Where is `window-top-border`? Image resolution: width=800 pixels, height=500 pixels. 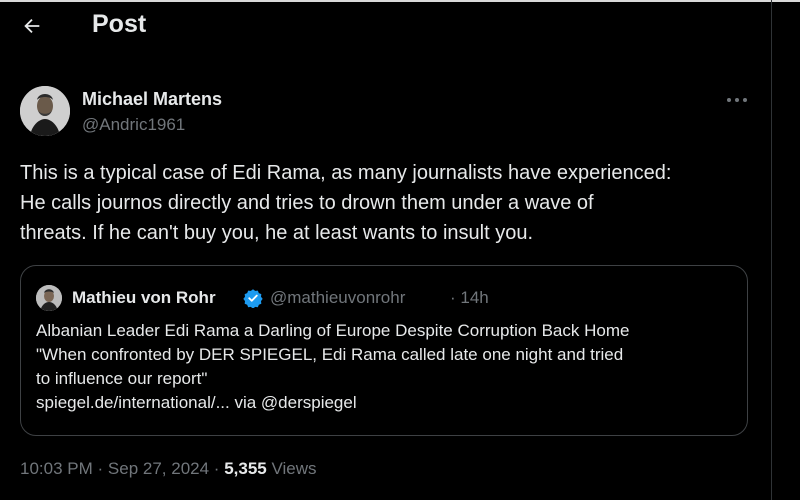 window-top-border is located at coordinates (400, 1).